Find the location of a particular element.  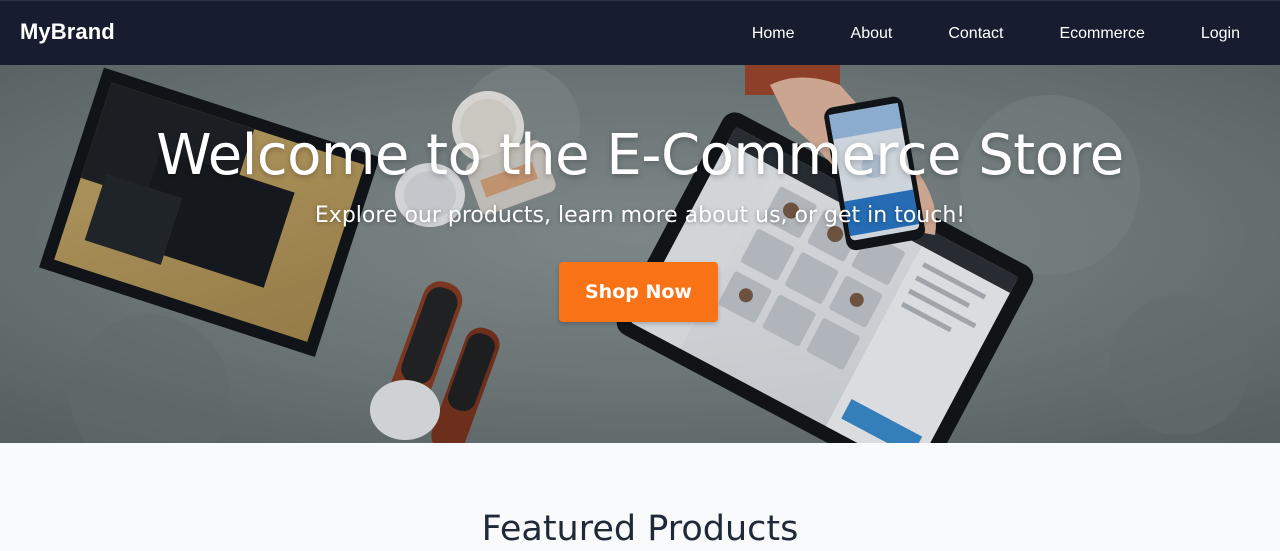

nav-item-ecommerce: Ecommerce is located at coordinates (1101, 34).